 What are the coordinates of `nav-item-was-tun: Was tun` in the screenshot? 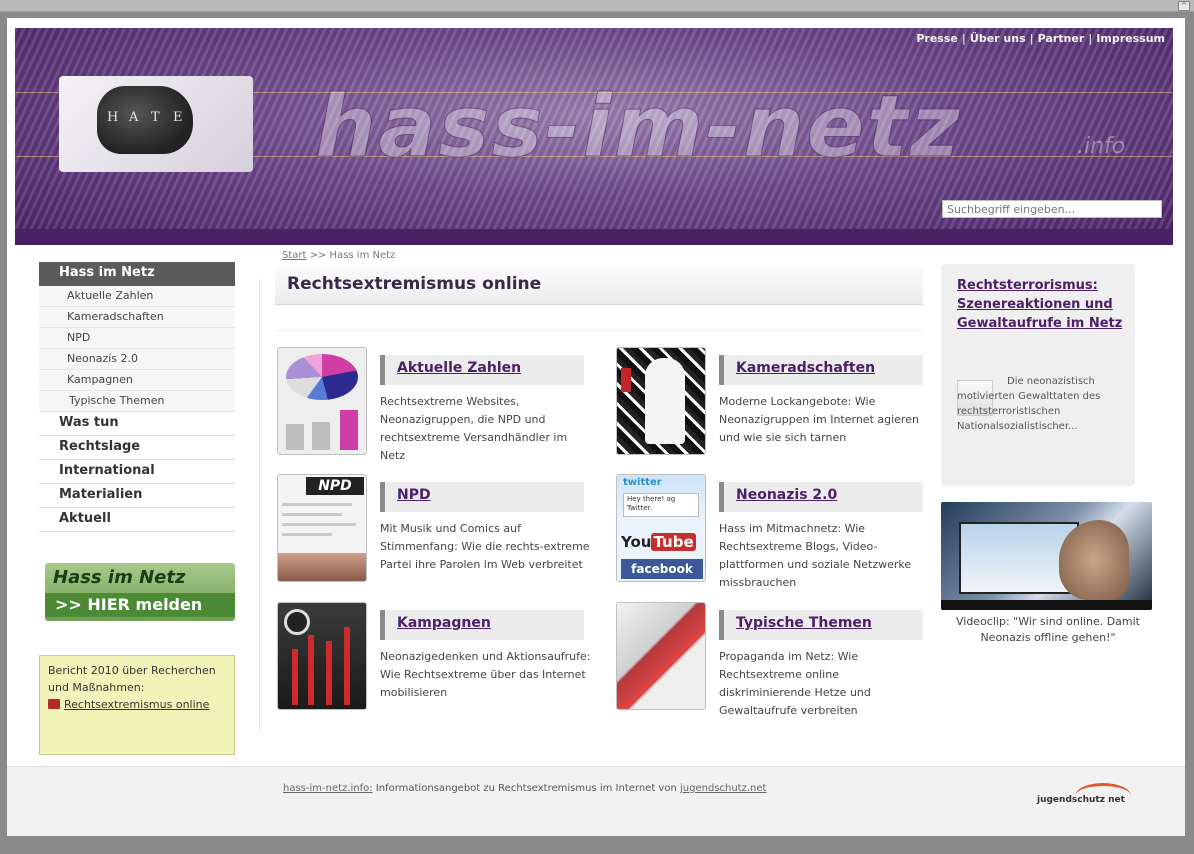 It's located at (137, 424).